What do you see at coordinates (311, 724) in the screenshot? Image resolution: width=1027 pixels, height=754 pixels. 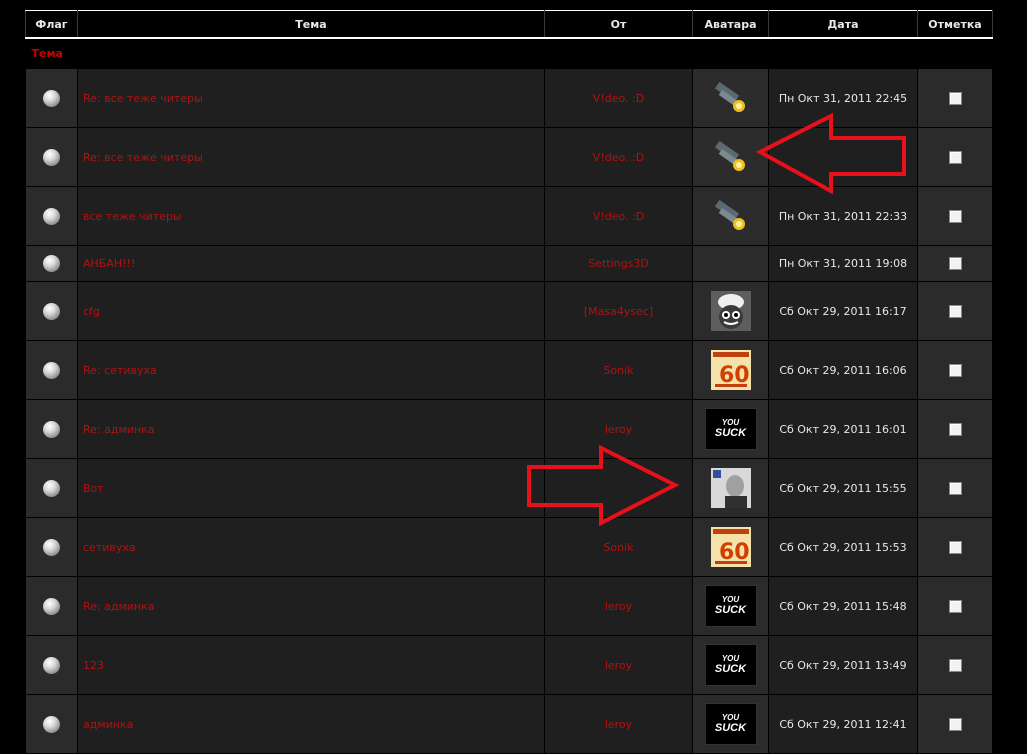 I see `topic-link: админка` at bounding box center [311, 724].